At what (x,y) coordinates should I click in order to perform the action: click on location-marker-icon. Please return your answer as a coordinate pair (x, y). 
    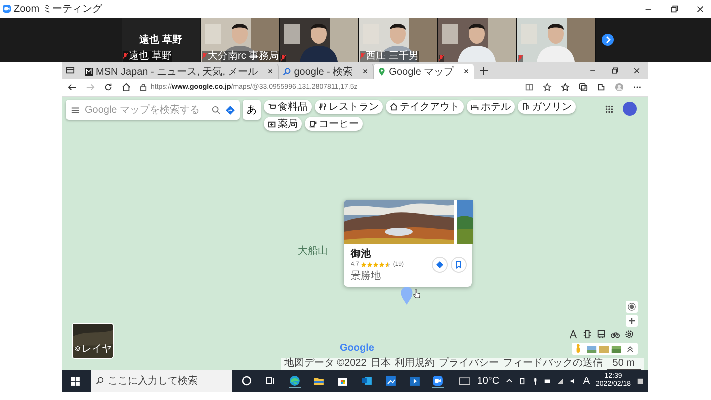
    Looking at the image, I should click on (407, 296).